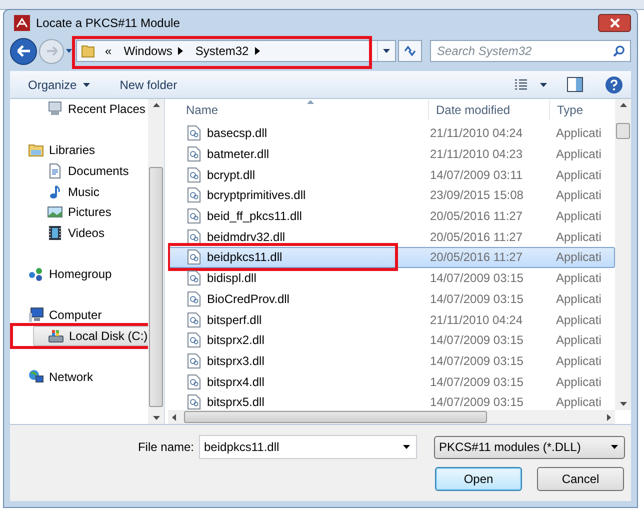  I want to click on scroll-right-icon, so click(609, 417).